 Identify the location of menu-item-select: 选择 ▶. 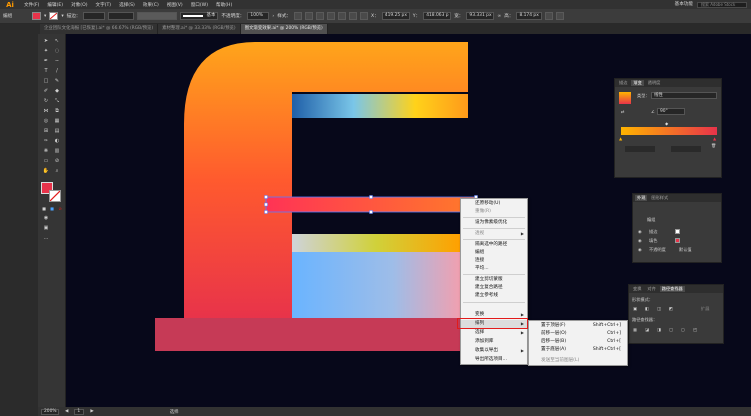
(494, 333).